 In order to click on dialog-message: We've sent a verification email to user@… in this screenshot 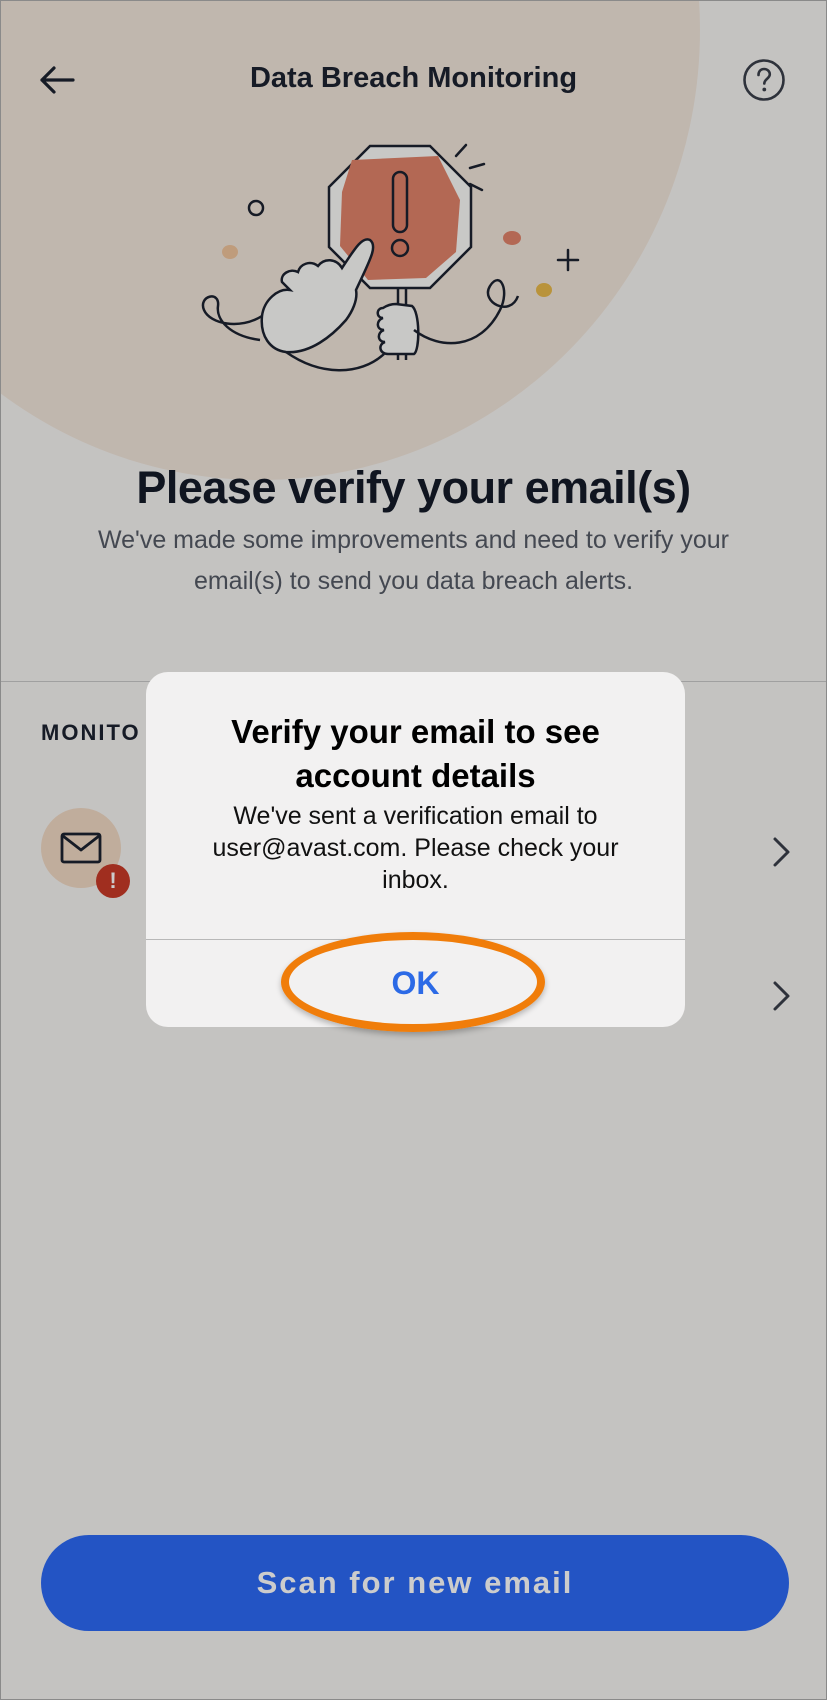, I will do `click(415, 848)`.